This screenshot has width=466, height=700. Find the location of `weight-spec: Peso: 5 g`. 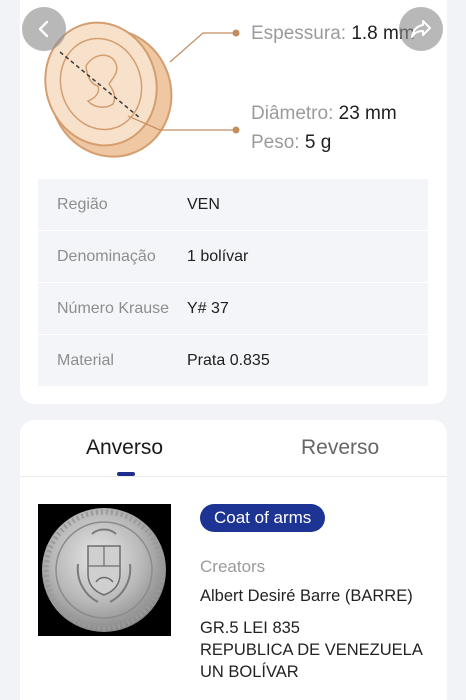

weight-spec: Peso: 5 g is located at coordinates (291, 143).